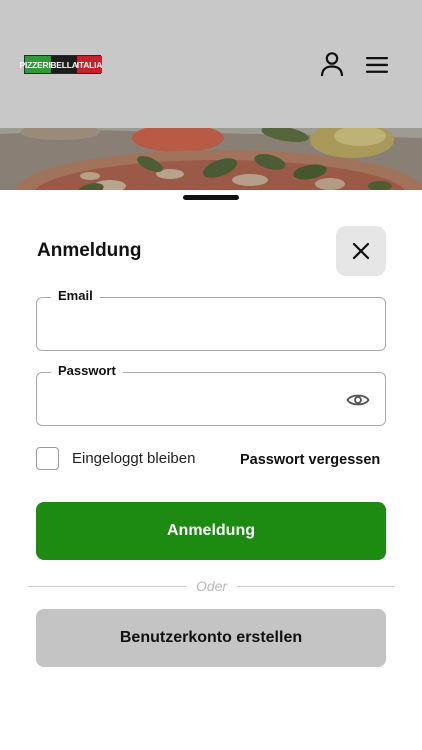 The image size is (422, 750). I want to click on remember-me-checkbox, so click(47, 458).